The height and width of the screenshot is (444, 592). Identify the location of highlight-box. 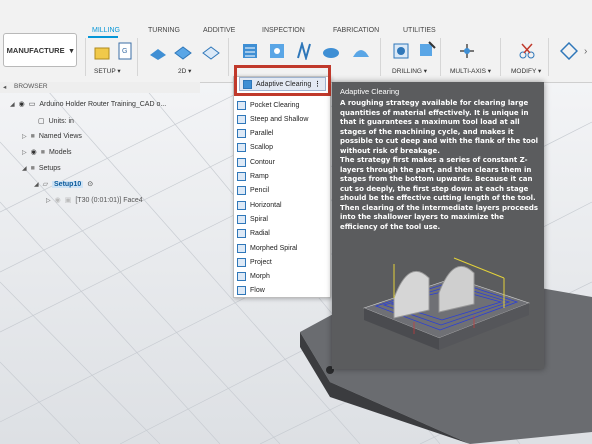
(282, 80).